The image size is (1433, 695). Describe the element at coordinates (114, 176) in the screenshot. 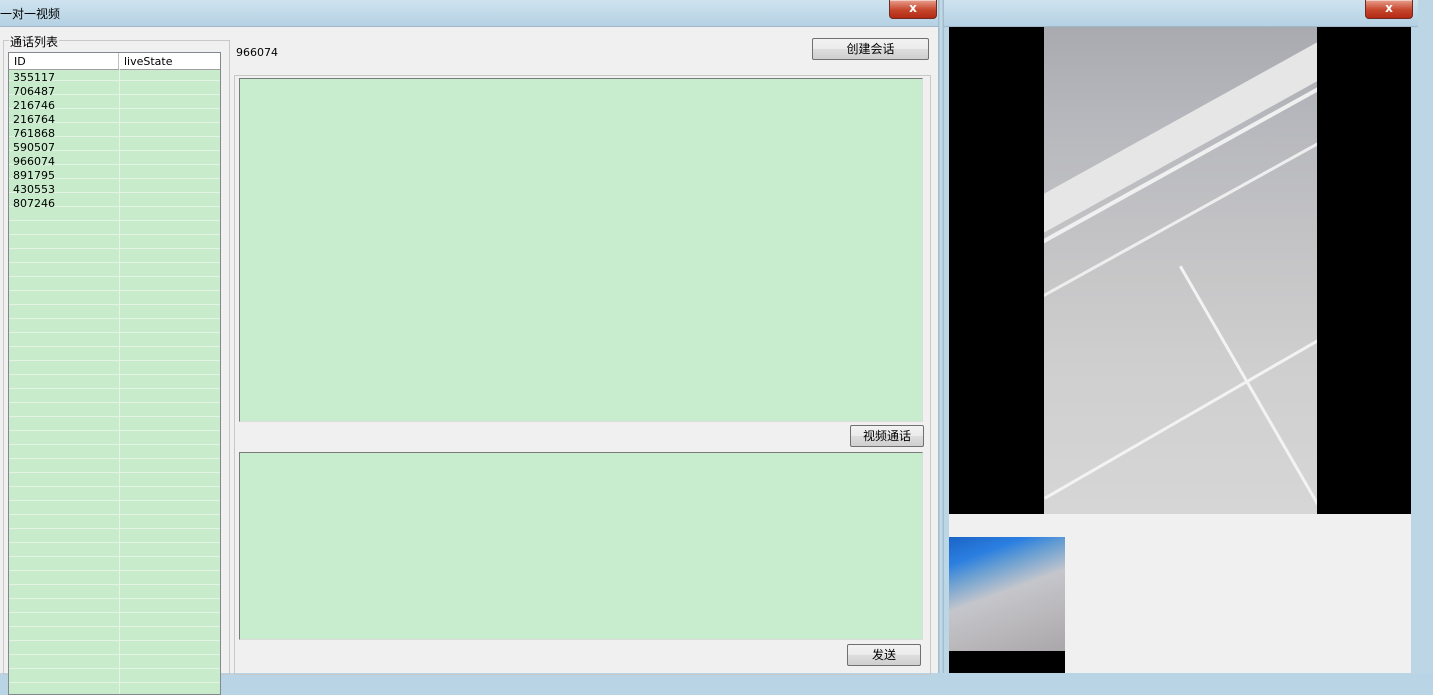

I see `list-item: 891795` at that location.